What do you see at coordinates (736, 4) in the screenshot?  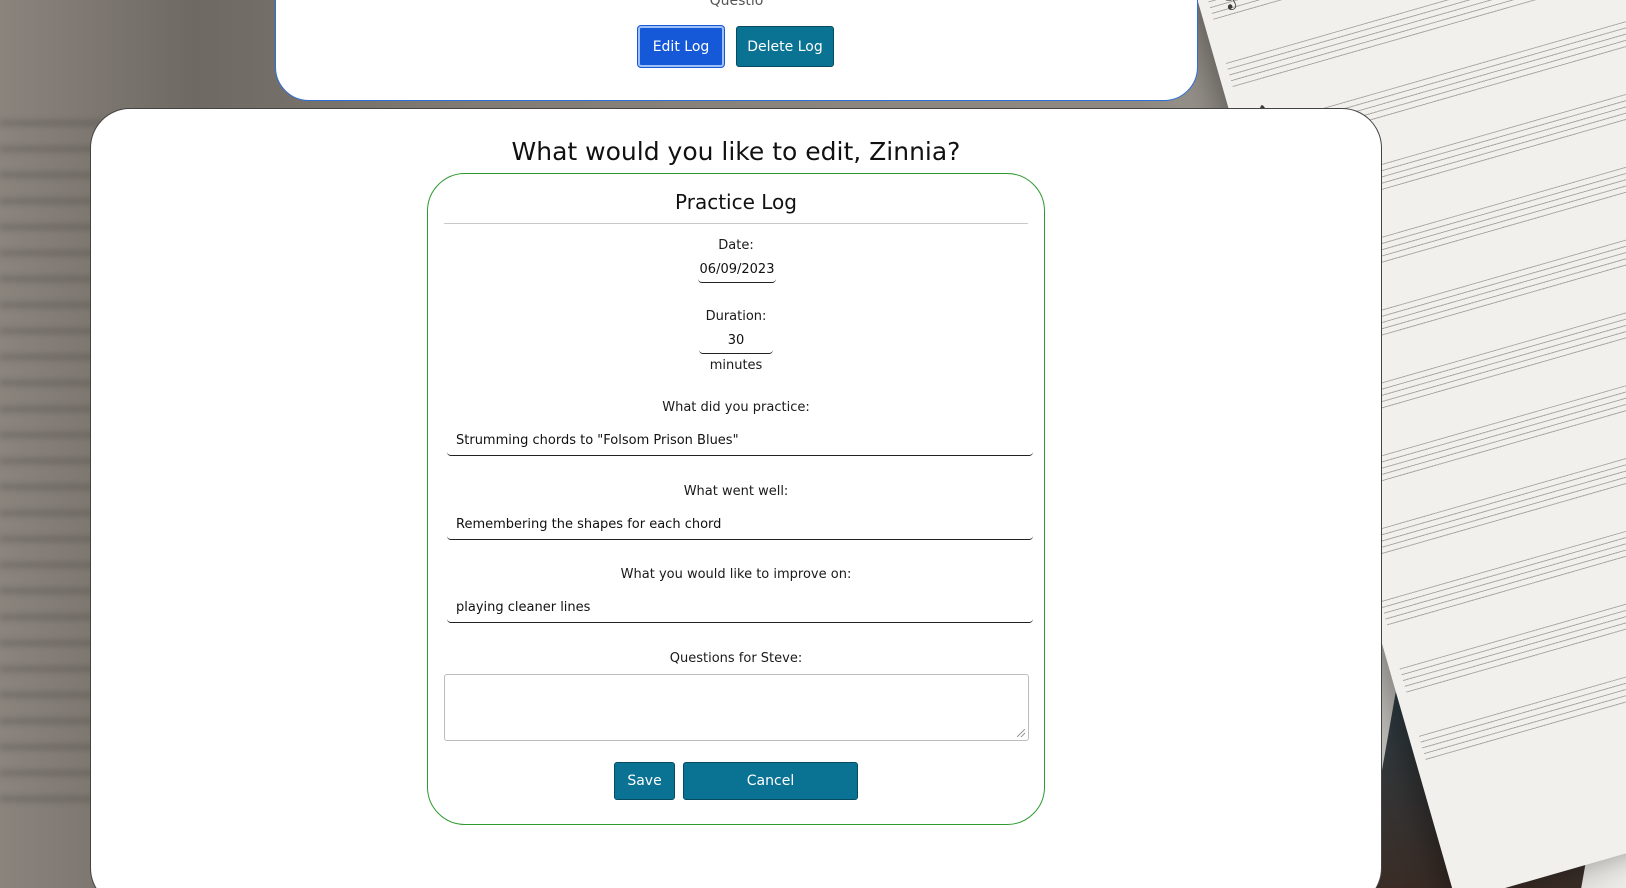 I see `questions-text-partial: Questio` at bounding box center [736, 4].